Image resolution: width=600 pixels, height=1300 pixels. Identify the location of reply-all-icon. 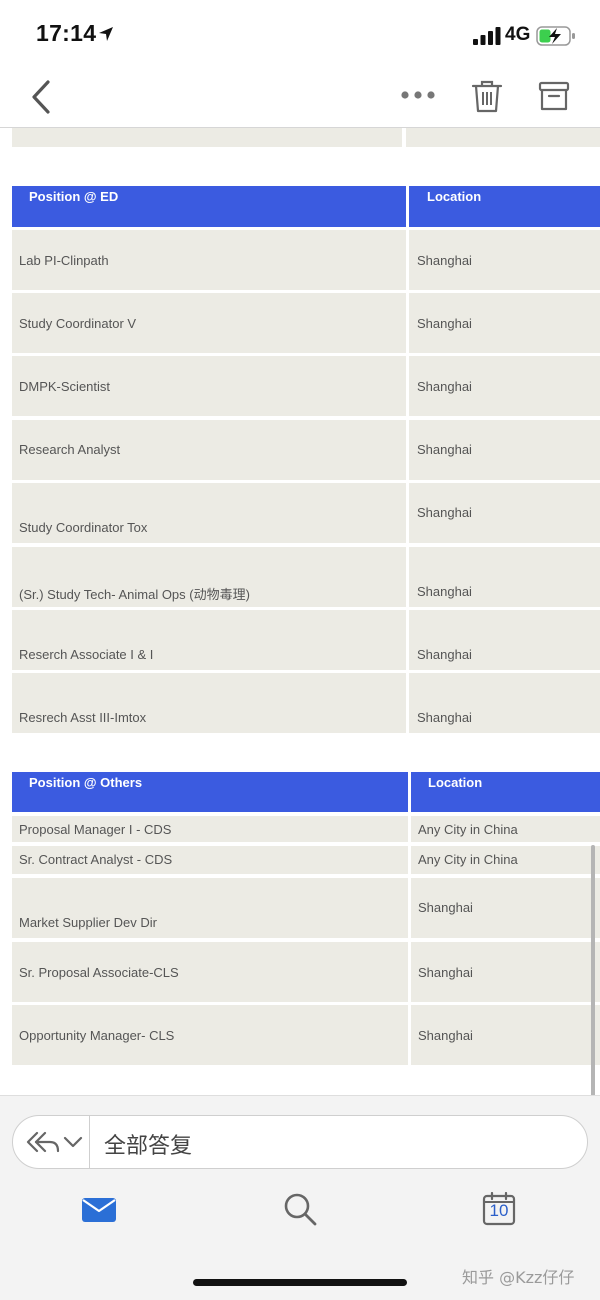
(43, 1142).